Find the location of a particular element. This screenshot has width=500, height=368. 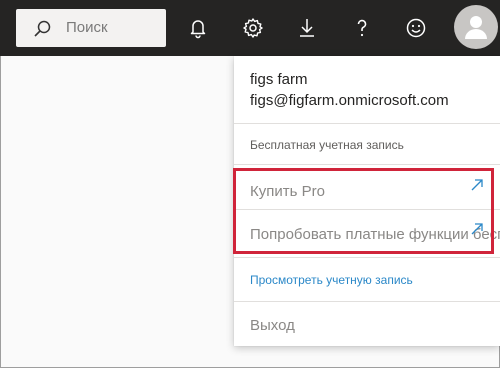

search-placeholder: Поиск is located at coordinates (87, 27).